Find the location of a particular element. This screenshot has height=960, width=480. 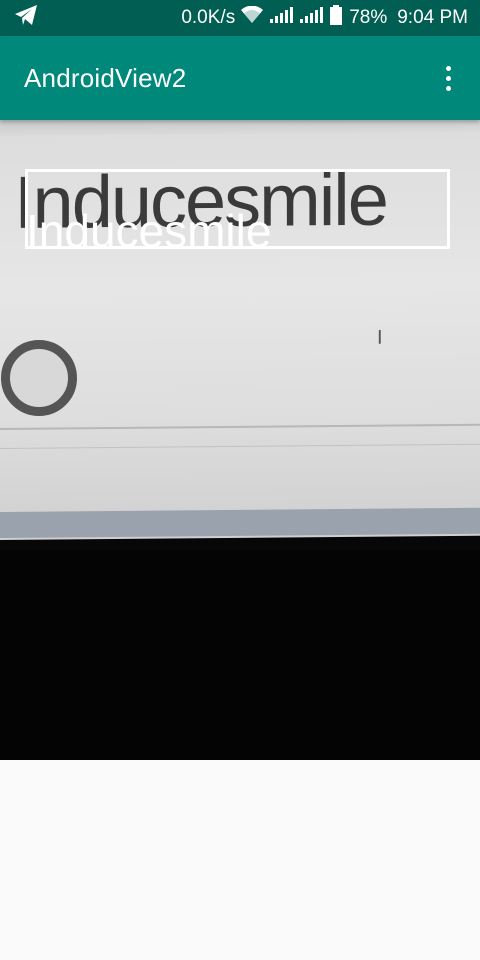

capture-button is located at coordinates (39, 378).